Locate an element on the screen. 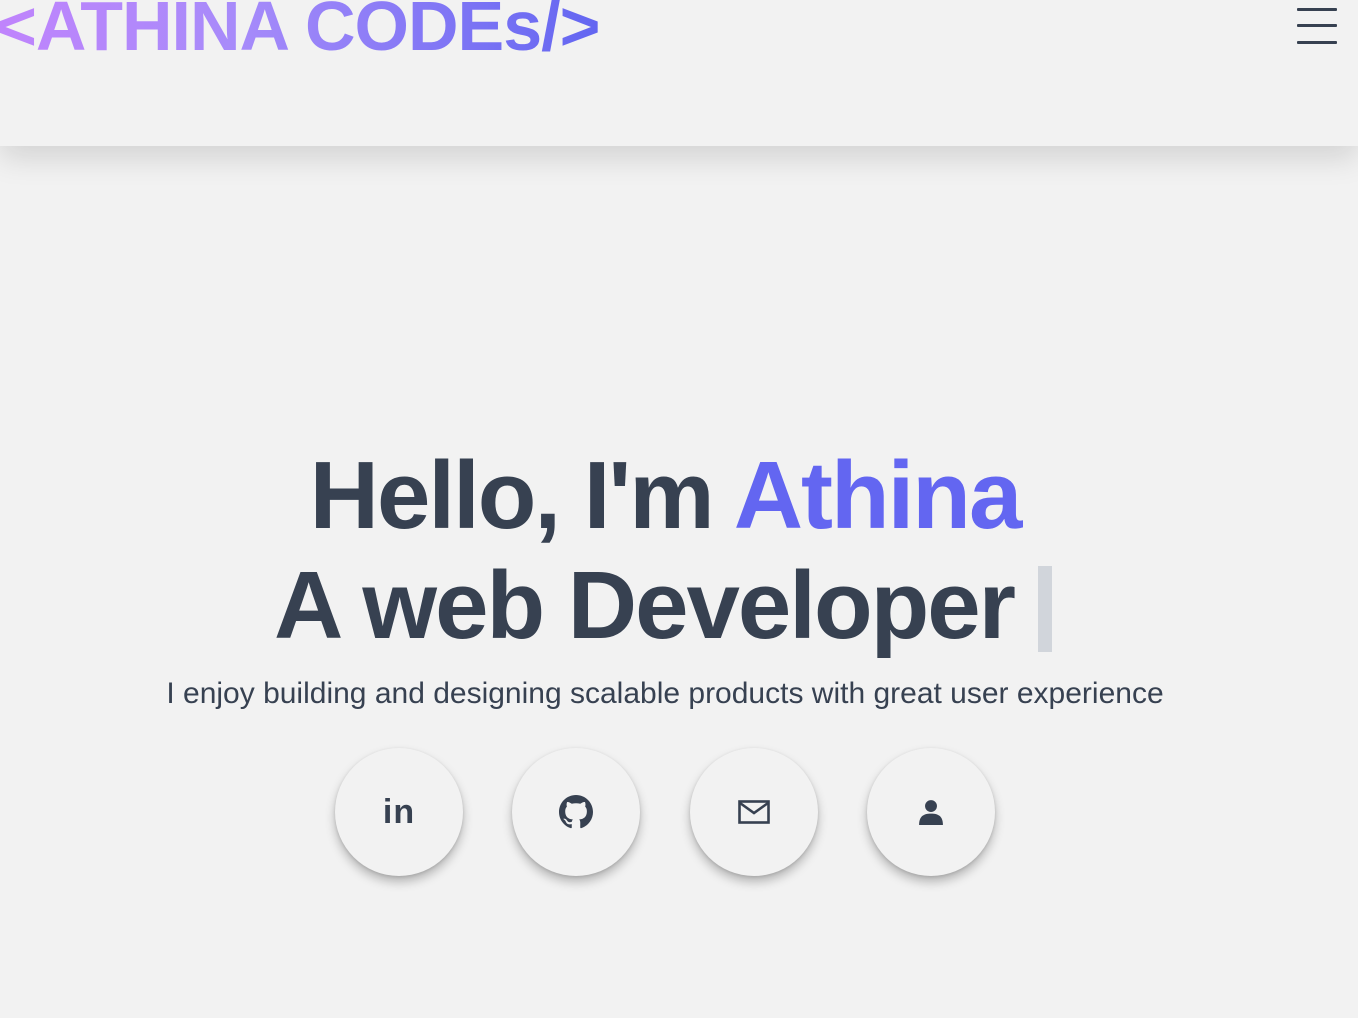 The image size is (1358, 1018). profile-link is located at coordinates (931, 812).